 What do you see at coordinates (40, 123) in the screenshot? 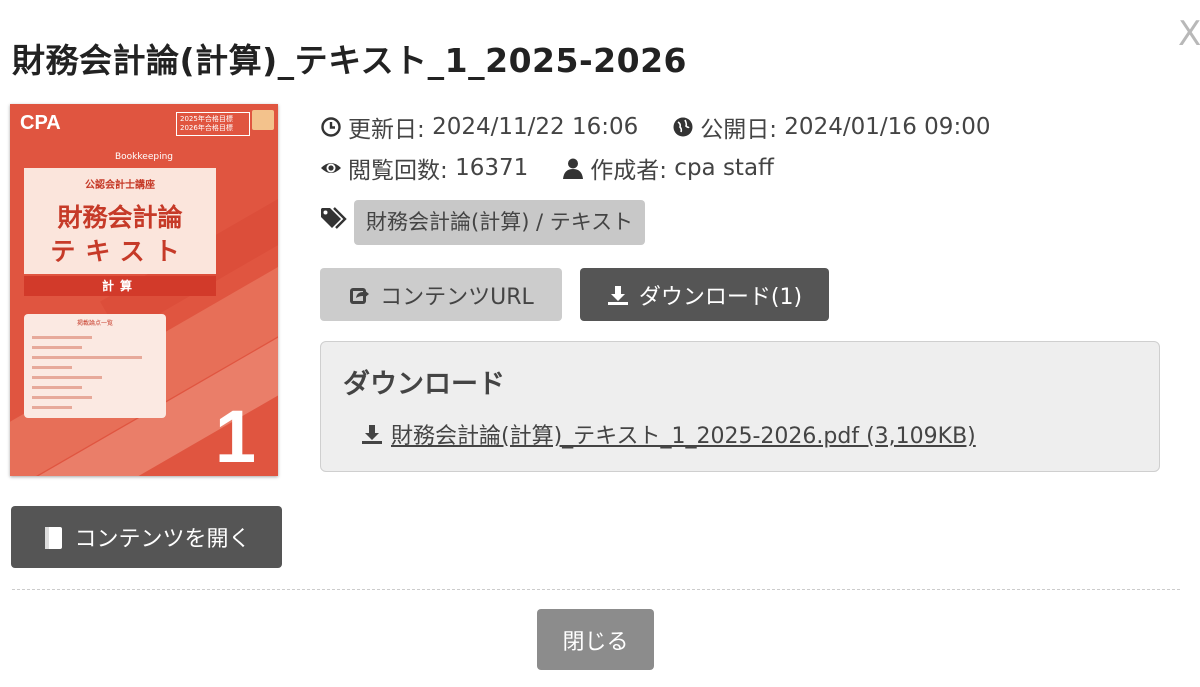
I see `cover-logo: CPA` at bounding box center [40, 123].